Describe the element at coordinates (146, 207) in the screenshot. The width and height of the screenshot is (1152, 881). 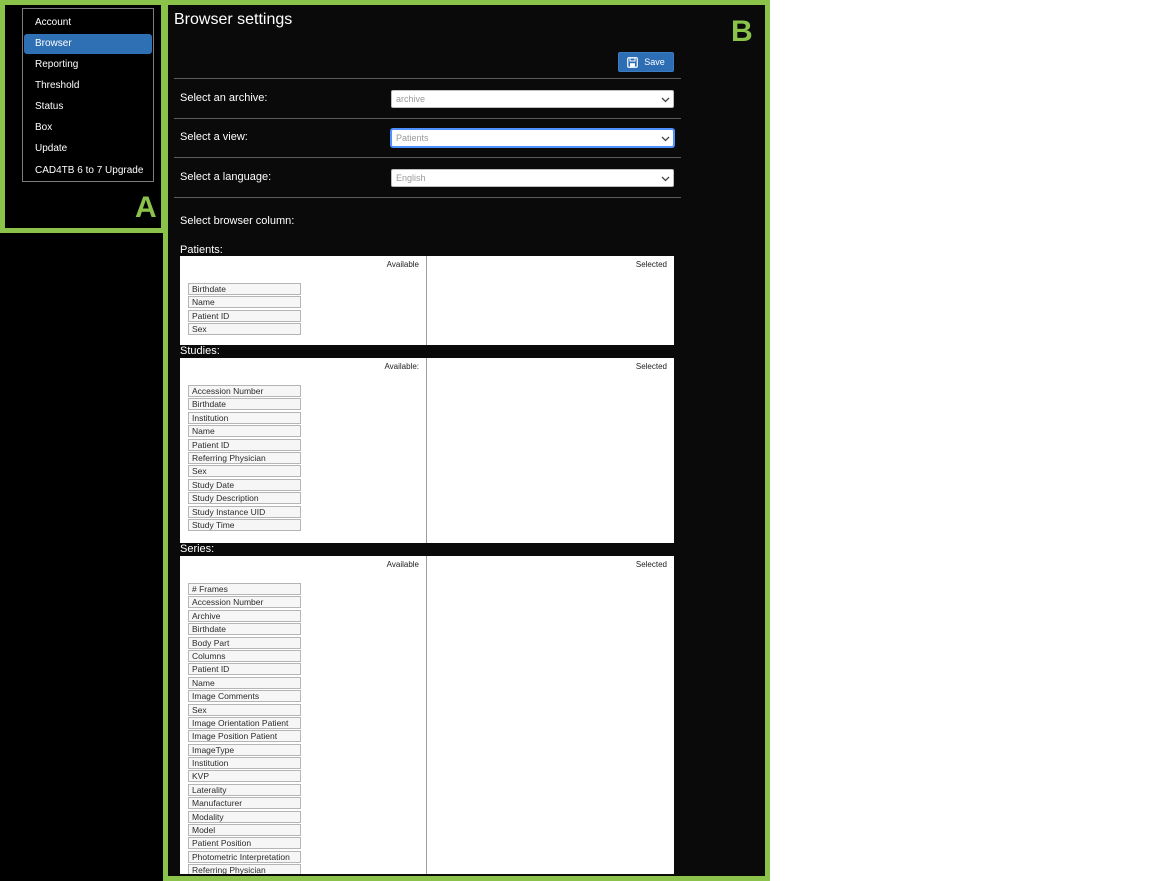
I see `annotation-label-a: A` at that location.